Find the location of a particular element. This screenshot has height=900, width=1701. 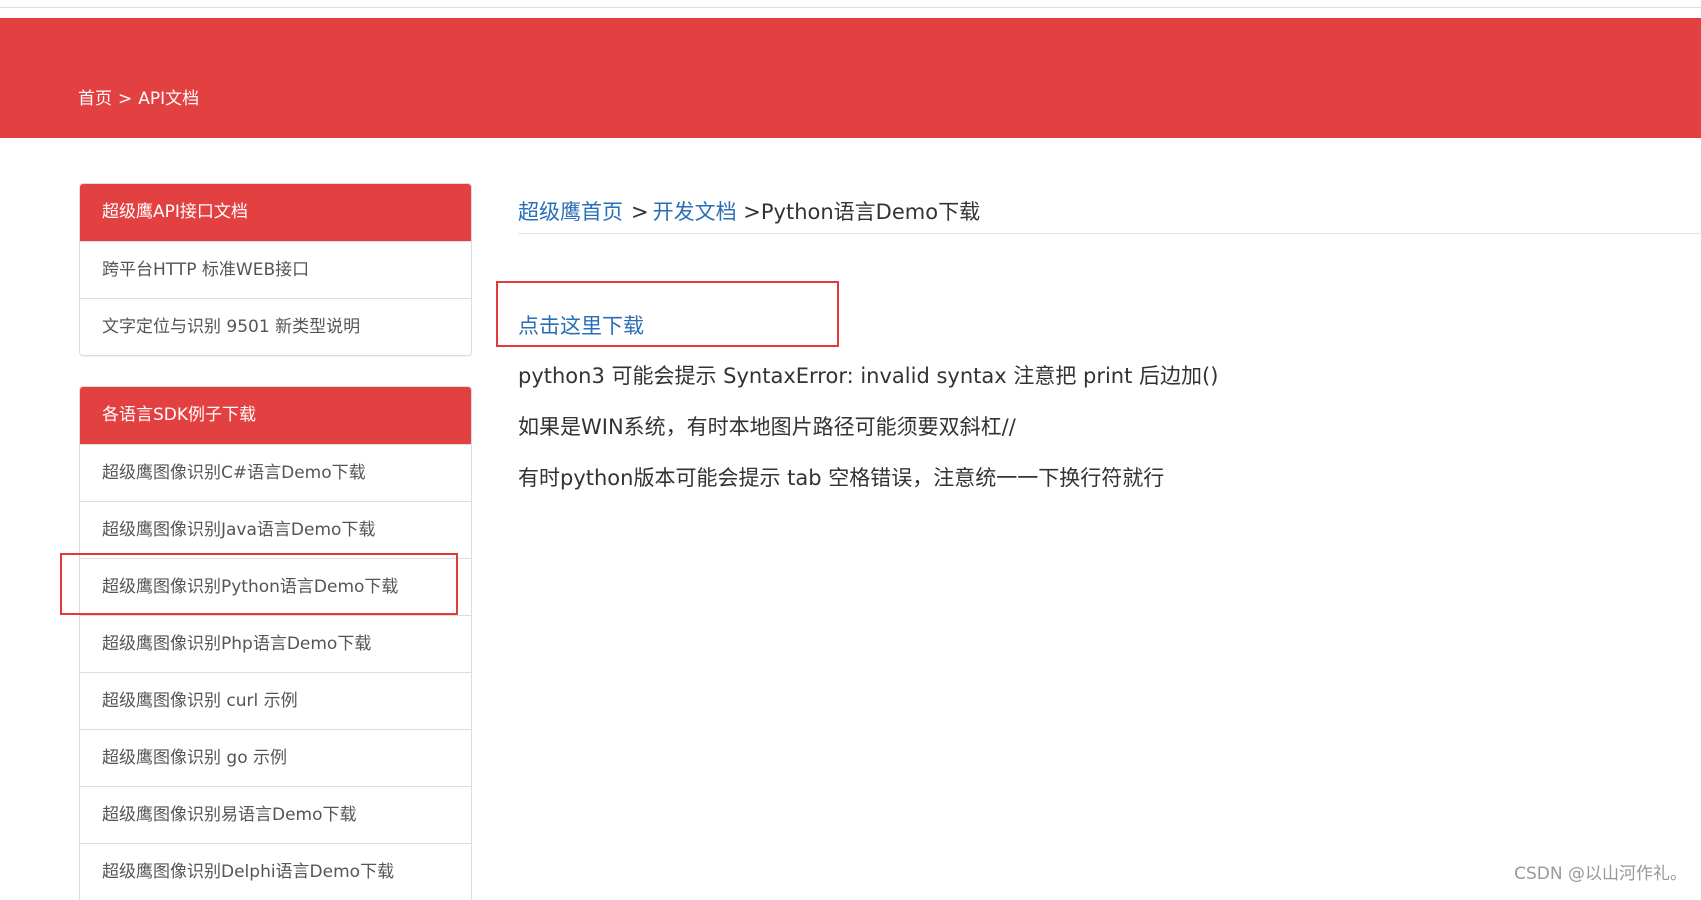

sidebar-item-php-demo: 超级鹰图像识别Php语言Demo下载 is located at coordinates (275, 643).